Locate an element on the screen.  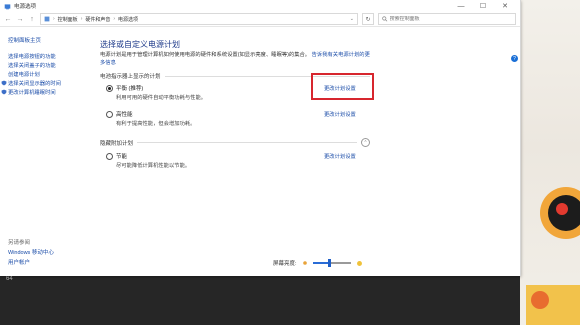
hidden-plans-header: 隐藏附加计划 ⌃ is located at coordinates (235, 142).